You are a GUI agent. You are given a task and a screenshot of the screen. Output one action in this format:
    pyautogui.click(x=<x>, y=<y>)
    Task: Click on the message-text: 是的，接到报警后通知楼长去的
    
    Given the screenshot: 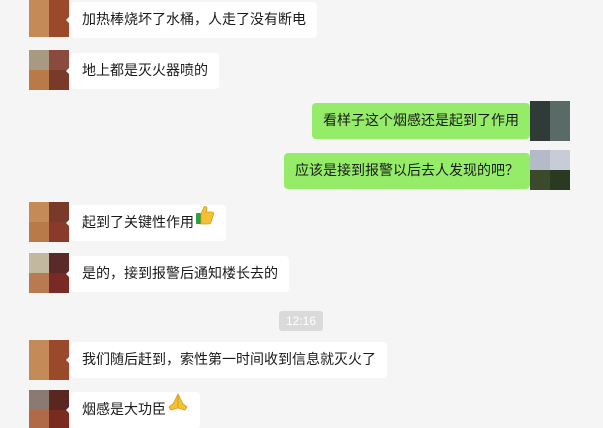 What is the action you would take?
    pyautogui.click(x=180, y=274)
    